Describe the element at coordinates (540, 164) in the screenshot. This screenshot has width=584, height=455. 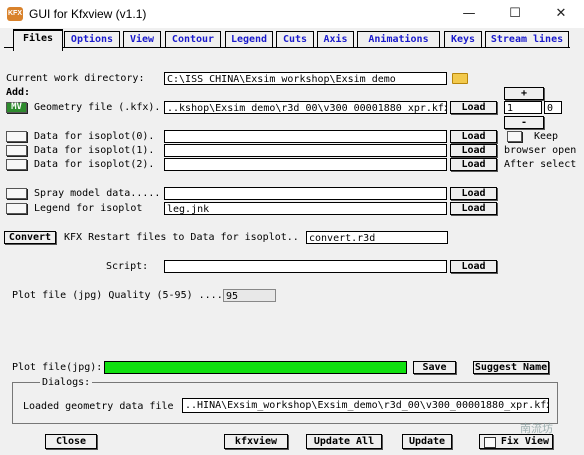
I see `after-select-label: After select` at that location.